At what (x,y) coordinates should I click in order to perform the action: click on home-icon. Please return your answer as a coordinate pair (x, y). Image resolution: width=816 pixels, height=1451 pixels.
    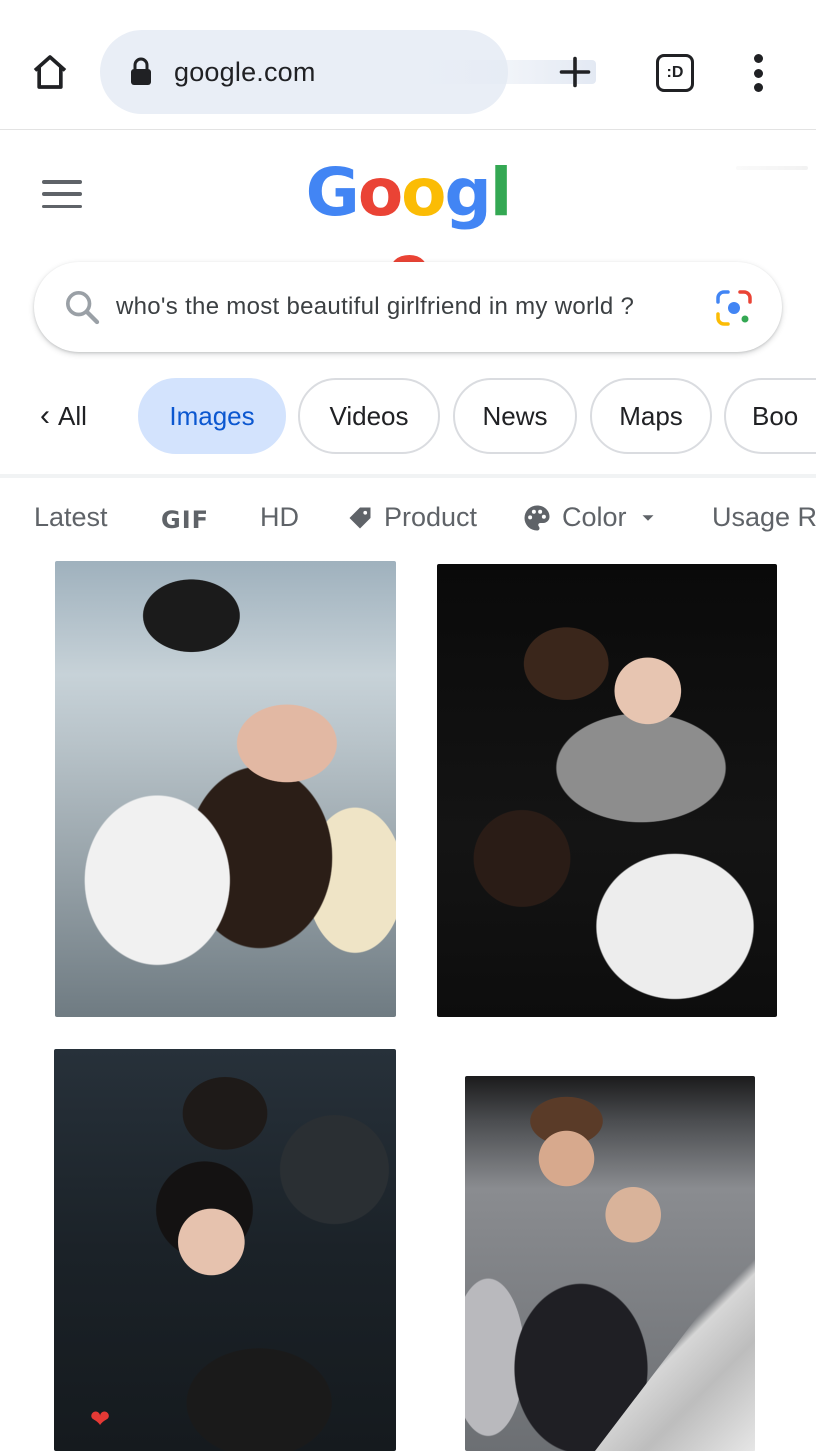
    Looking at the image, I should click on (50, 72).